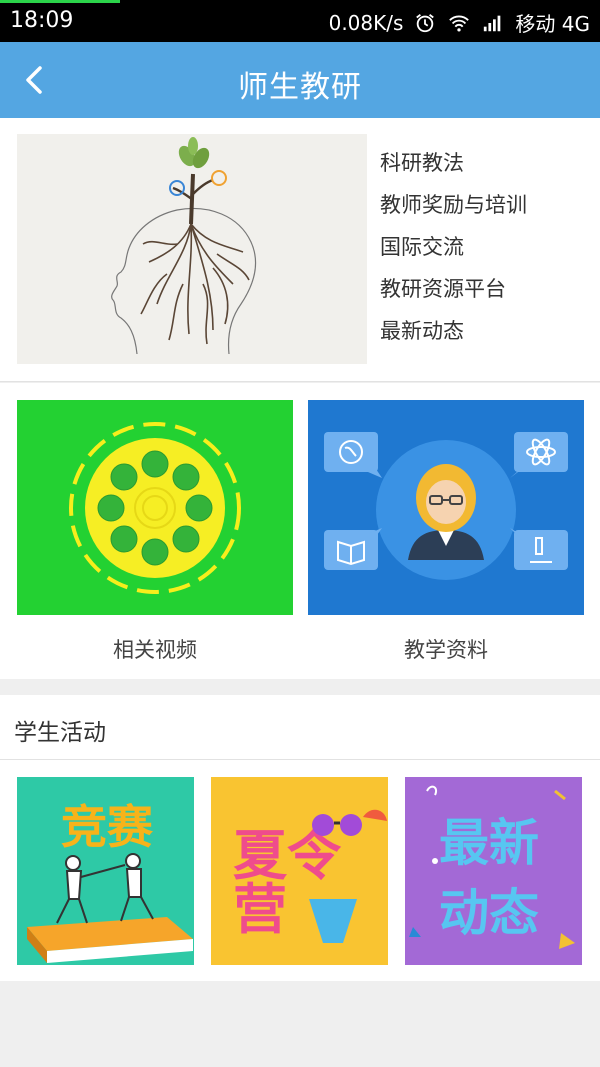 This screenshot has height=1067, width=600. Describe the element at coordinates (552, 24) in the screenshot. I see `carrier-label: 移动 4G` at that location.